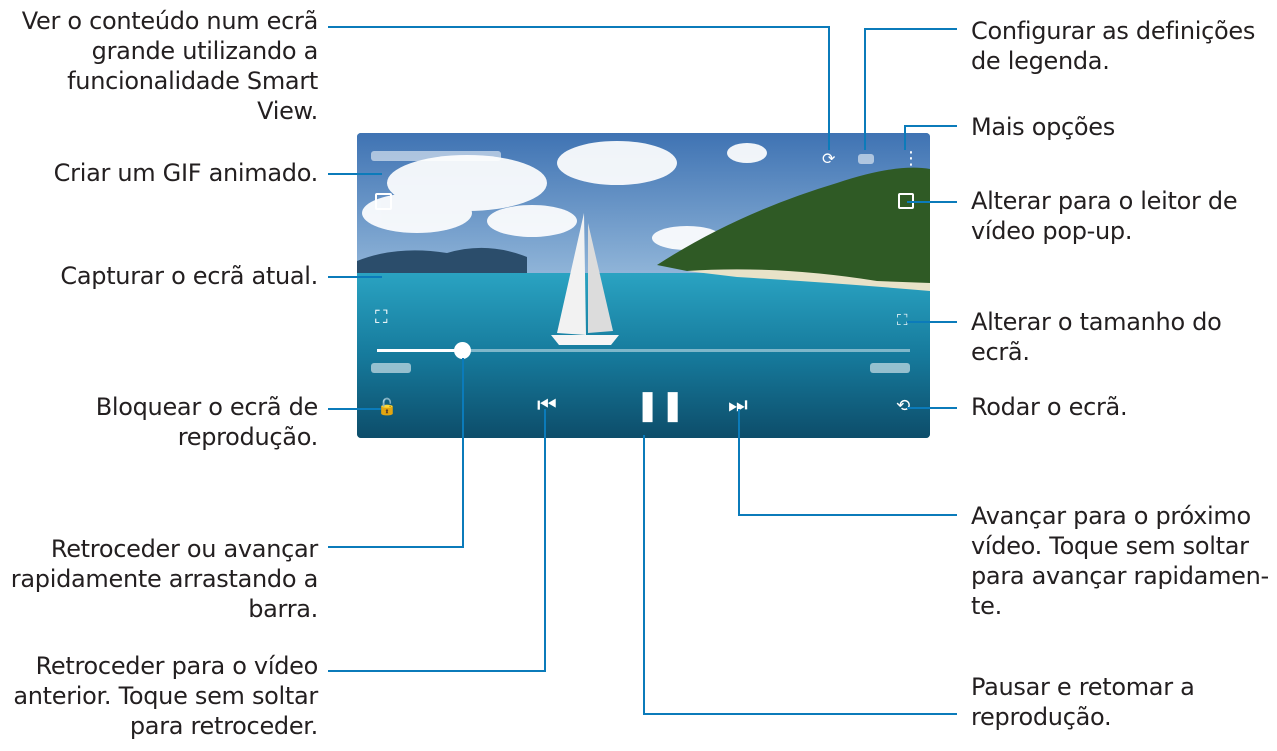  What do you see at coordinates (1052, 231) in the screenshot?
I see `callout-line: vídeo pop-up.` at bounding box center [1052, 231].